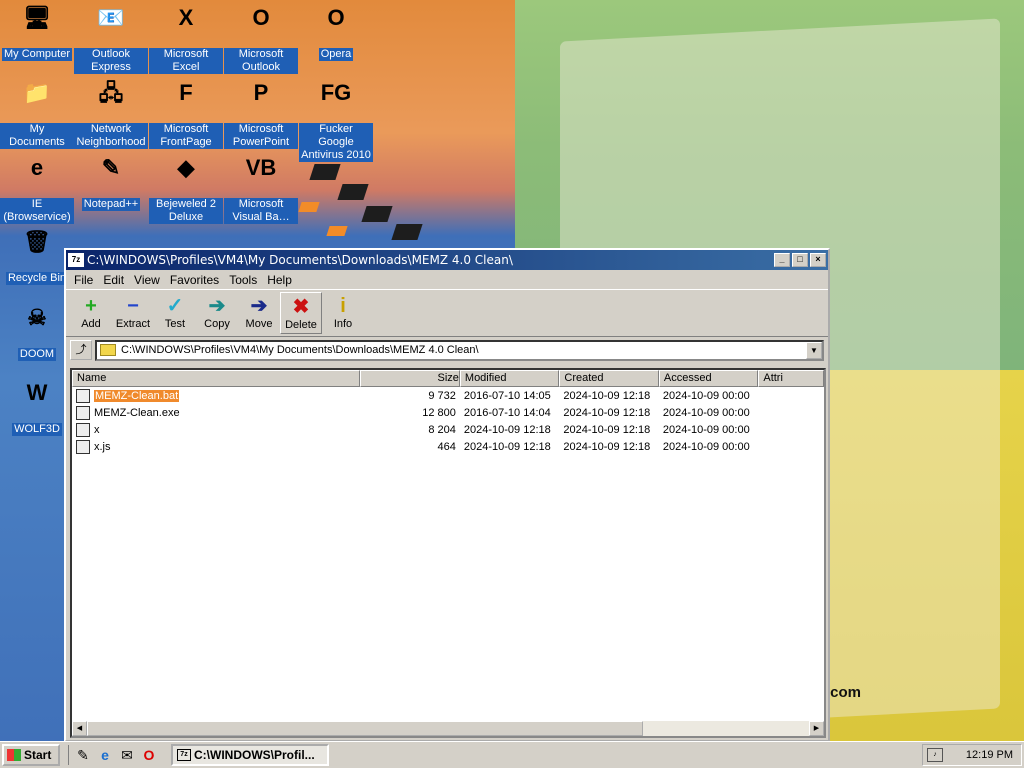  What do you see at coordinates (301, 325) in the screenshot?
I see `toolbar-label: Delete` at bounding box center [301, 325].